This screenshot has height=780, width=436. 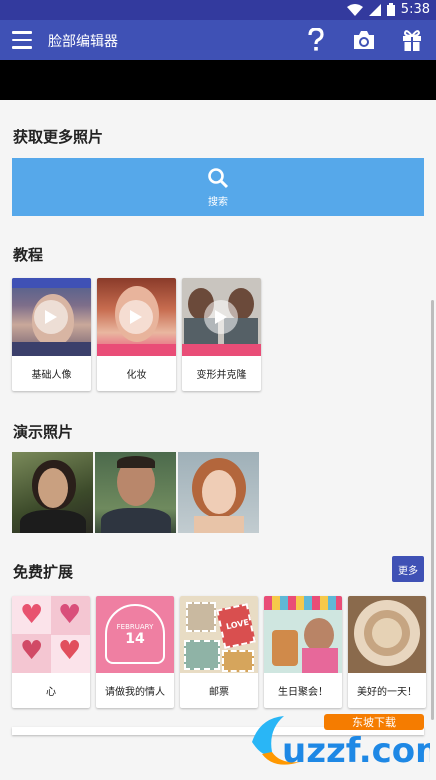 I want to click on section-title-demos: 演示照片, so click(x=43, y=432).